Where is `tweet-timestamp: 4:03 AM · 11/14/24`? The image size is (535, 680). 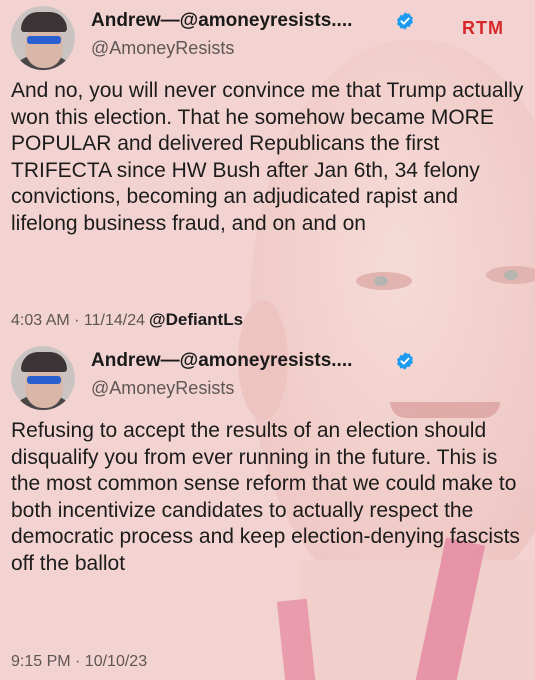
tweet-timestamp: 4:03 AM · 11/14/24 is located at coordinates (78, 320).